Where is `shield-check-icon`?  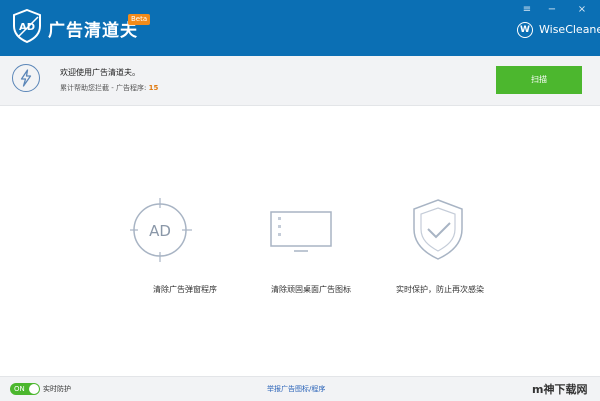
shield-check-icon is located at coordinates (438, 229).